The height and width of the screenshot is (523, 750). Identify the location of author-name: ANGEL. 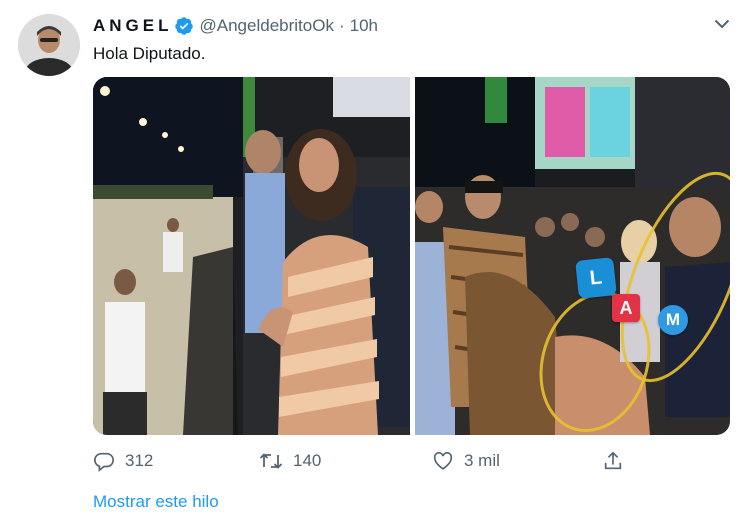
(133, 26).